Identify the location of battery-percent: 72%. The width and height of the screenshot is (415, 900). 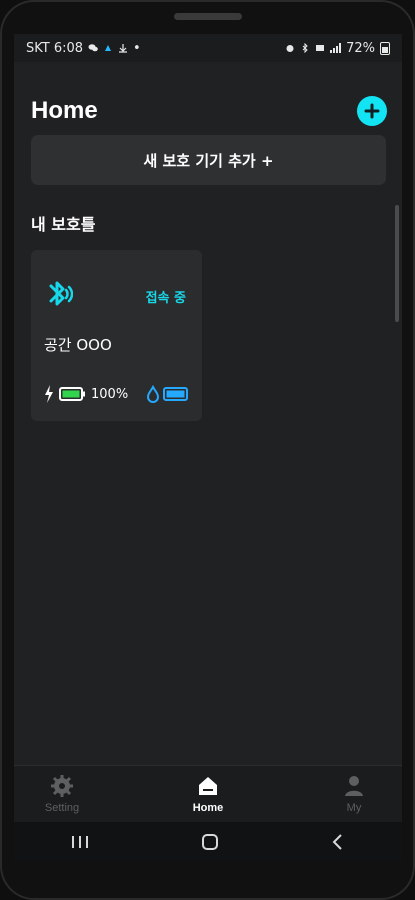
(360, 48).